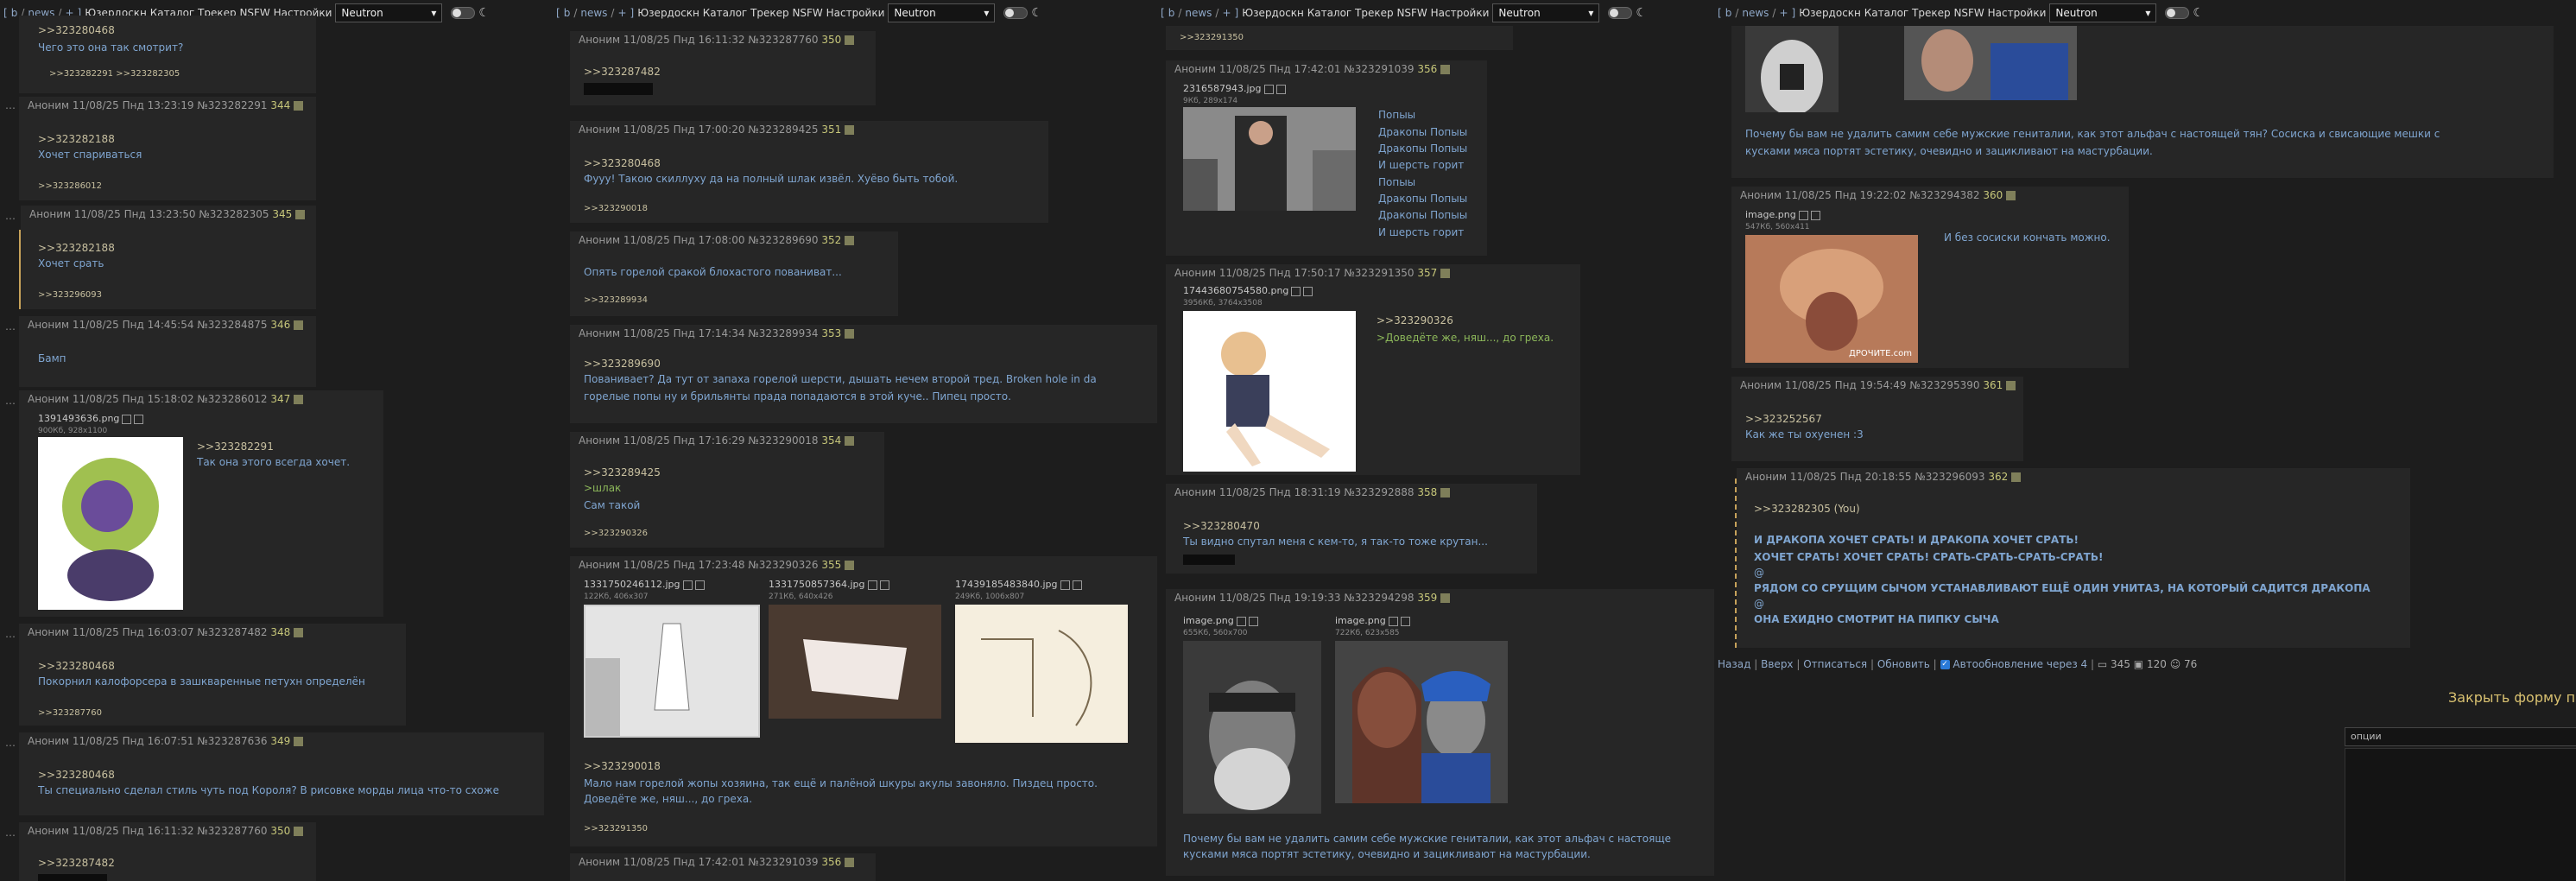  What do you see at coordinates (1807, 509) in the screenshot?
I see `reply-link: >>323282305 (You)` at bounding box center [1807, 509].